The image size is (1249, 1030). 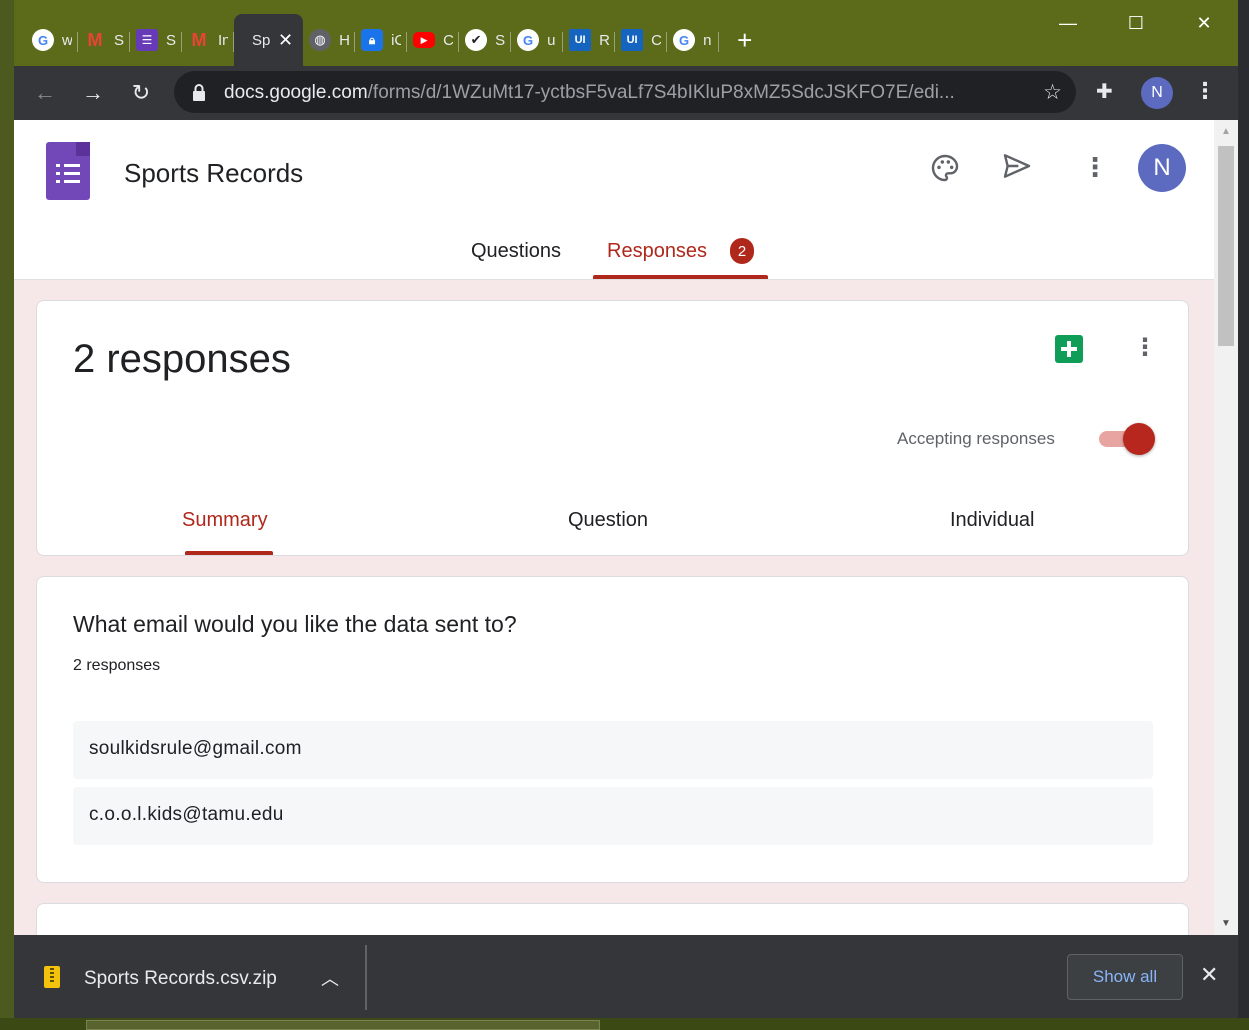 I want to click on new-tab-plus-icon: +, so click(x=744, y=40).